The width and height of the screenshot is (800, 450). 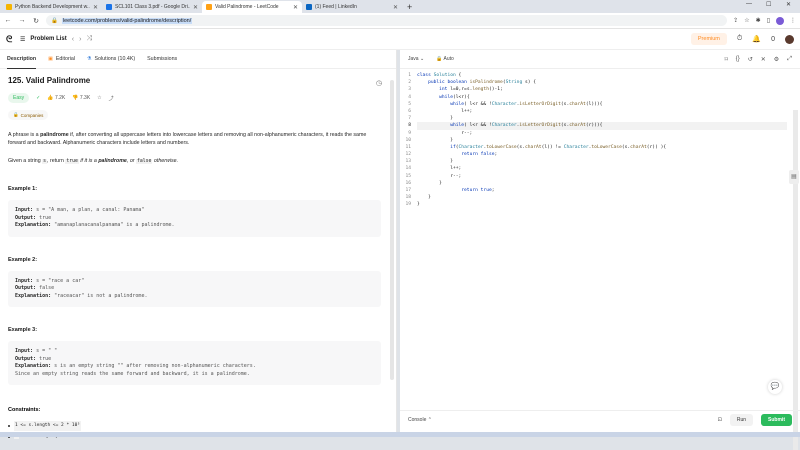 What do you see at coordinates (115, 59) in the screenshot?
I see `tab-label: Solutions (10.4K)` at bounding box center [115, 59].